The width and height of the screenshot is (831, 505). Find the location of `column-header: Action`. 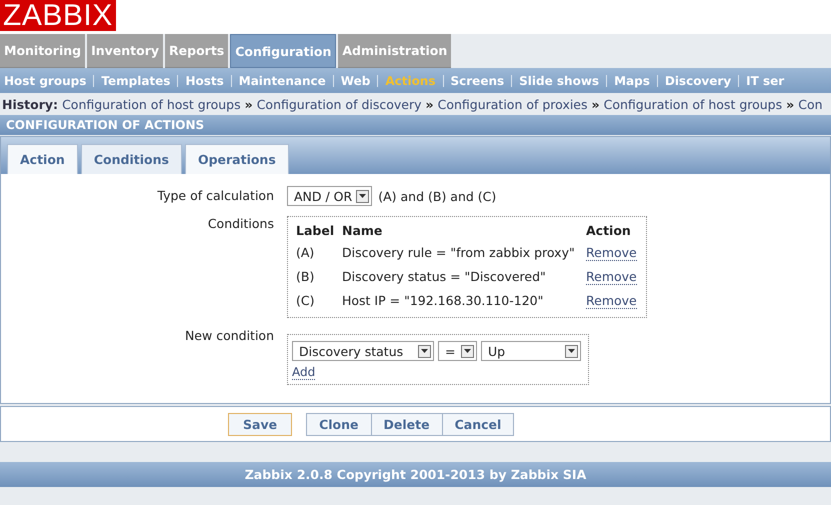

column-header: Action is located at coordinates (609, 231).